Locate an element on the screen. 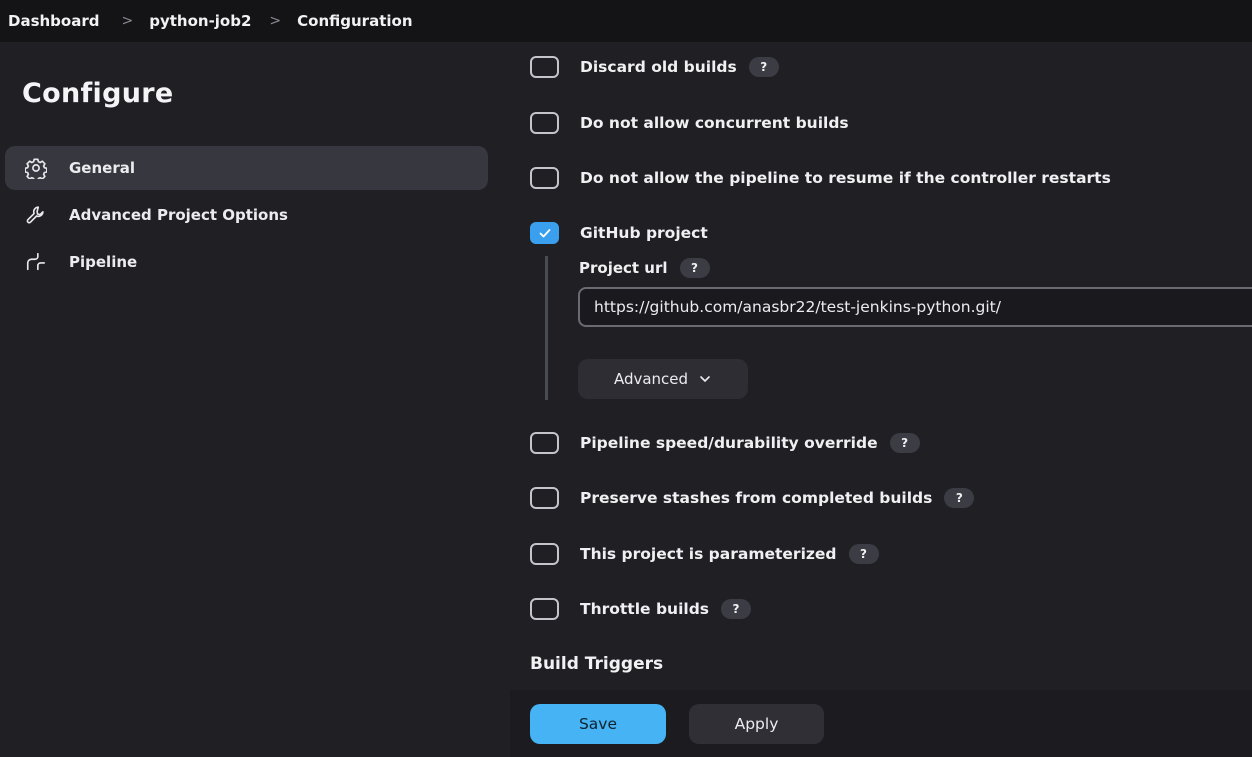  build-triggers-title: Build Triggers is located at coordinates (597, 664).